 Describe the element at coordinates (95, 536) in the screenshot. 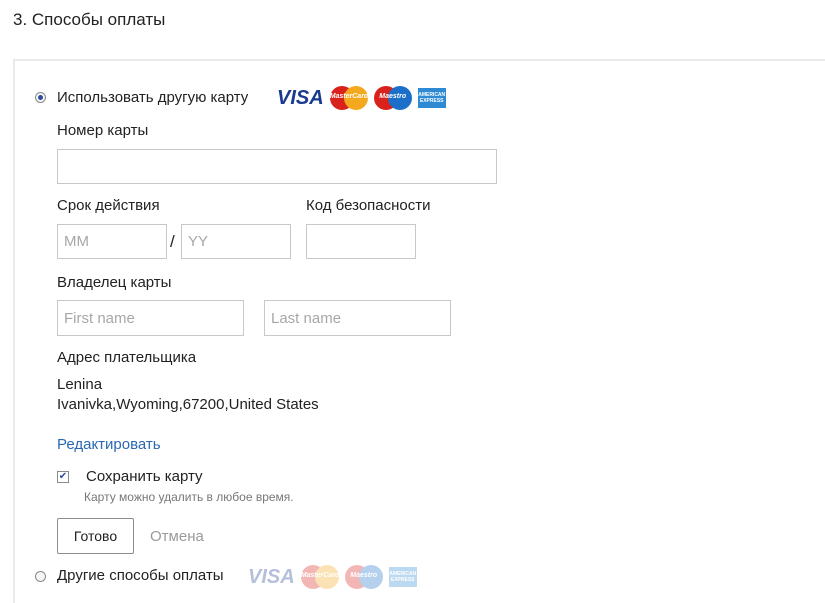

I see `done-button: Готово` at that location.